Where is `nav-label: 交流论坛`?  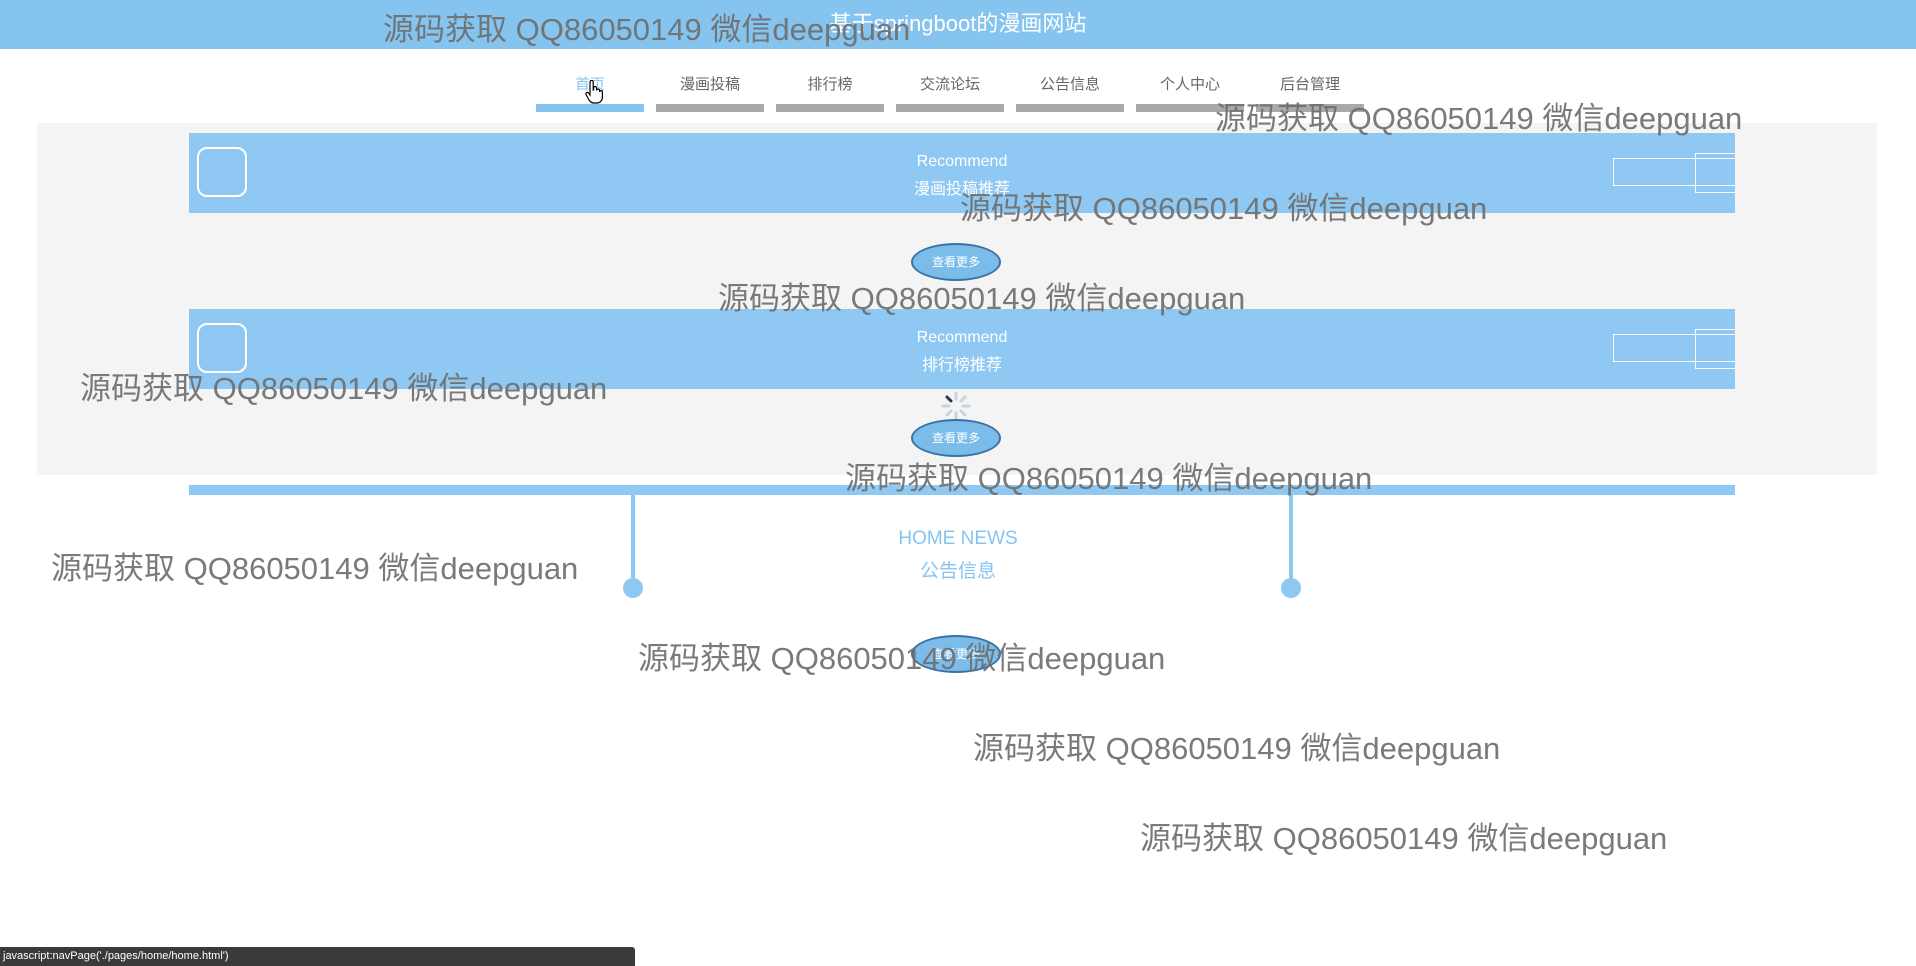 nav-label: 交流论坛 is located at coordinates (949, 84).